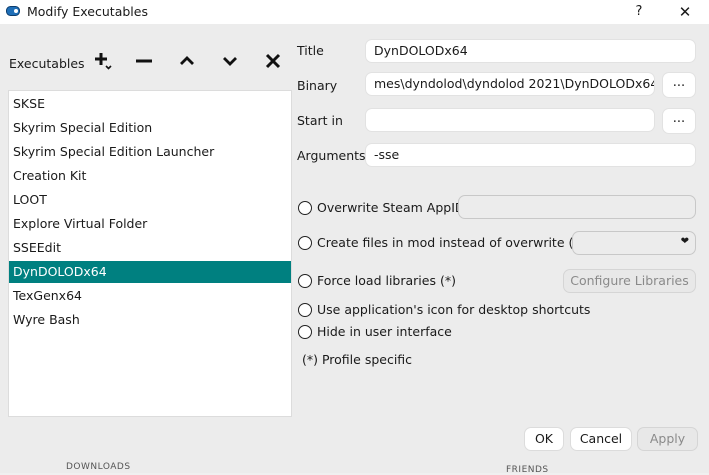  Describe the element at coordinates (510, 120) in the screenshot. I see `start-in-field` at that location.